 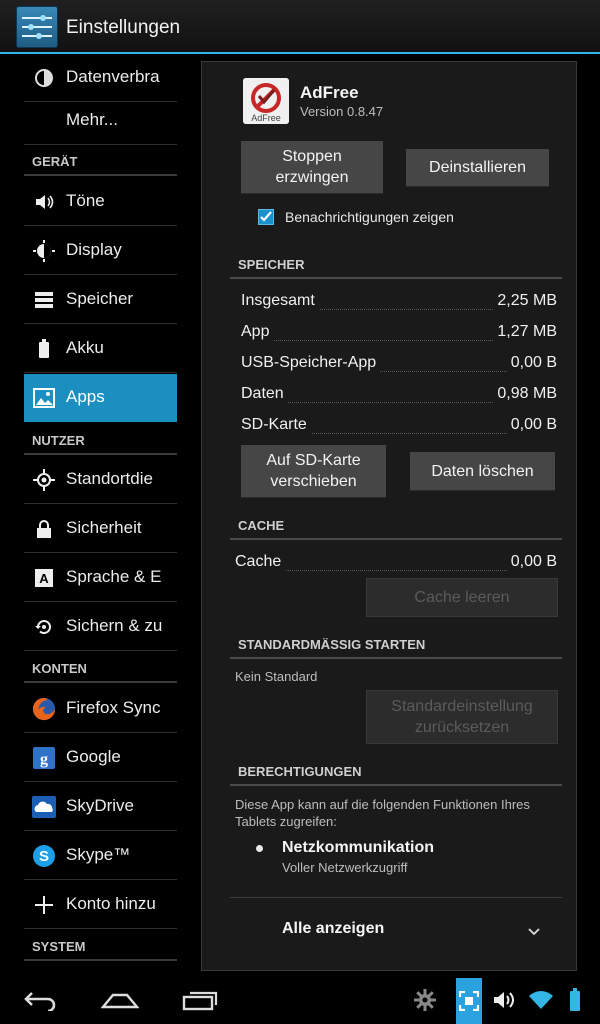 What do you see at coordinates (123, 27) in the screenshot?
I see `page-title: Einstellungen` at bounding box center [123, 27].